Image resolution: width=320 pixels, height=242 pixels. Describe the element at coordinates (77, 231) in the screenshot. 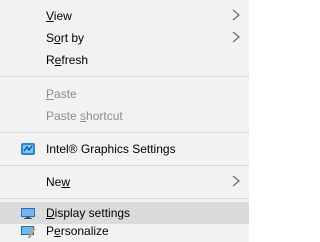

I see `menu-item-personalize-label: Personalize` at that location.